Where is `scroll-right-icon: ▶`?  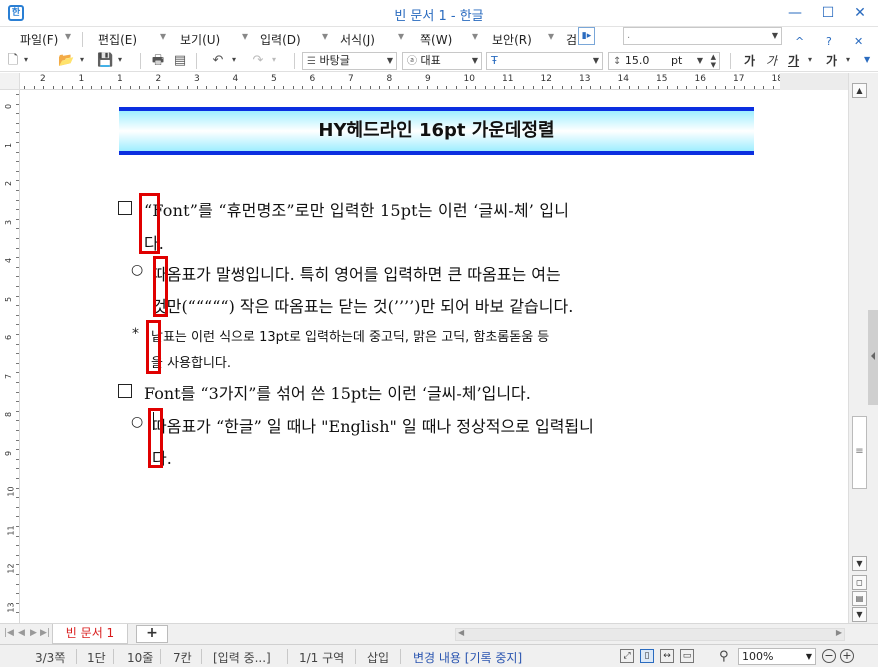 scroll-right-icon: ▶ is located at coordinates (839, 632).